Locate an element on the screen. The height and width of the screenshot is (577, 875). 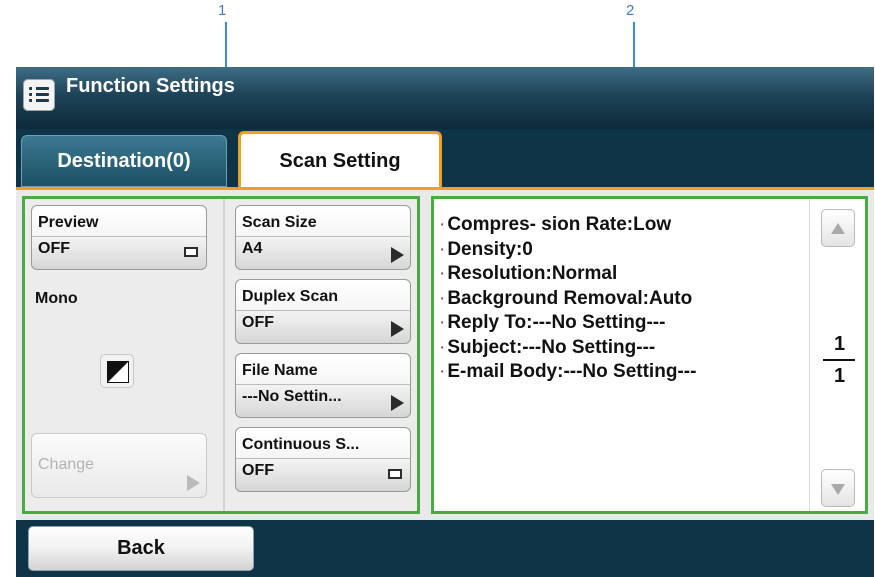
mono-color-icon is located at coordinates (117, 371).